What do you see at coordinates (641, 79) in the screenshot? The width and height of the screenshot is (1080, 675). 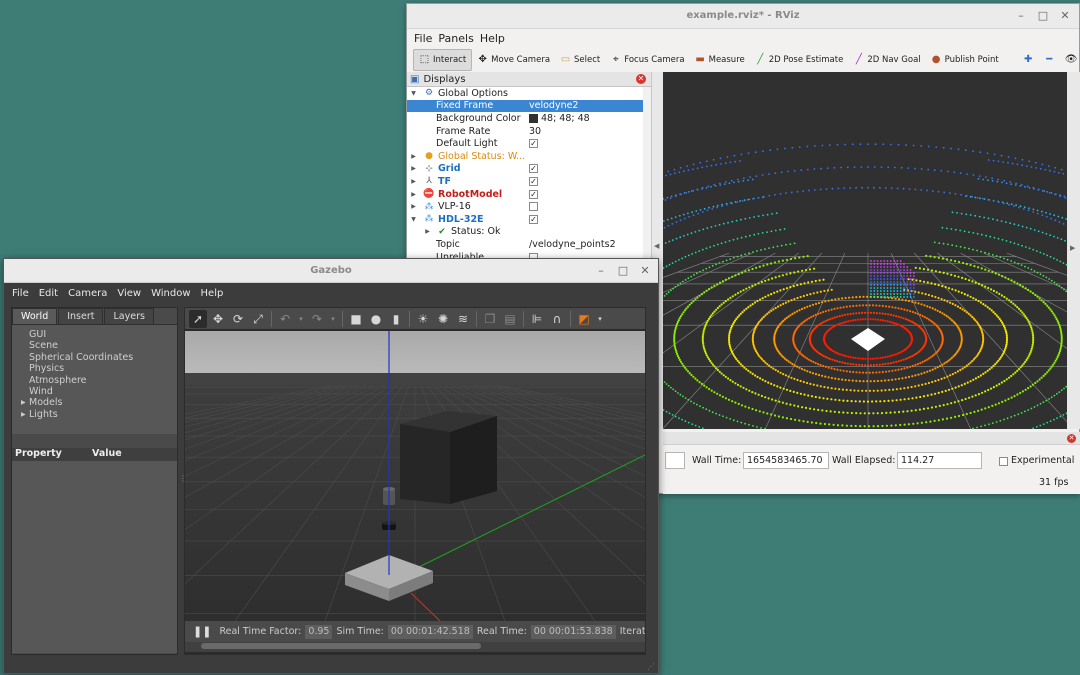 I see `close-panel-icon: ✕` at bounding box center [641, 79].